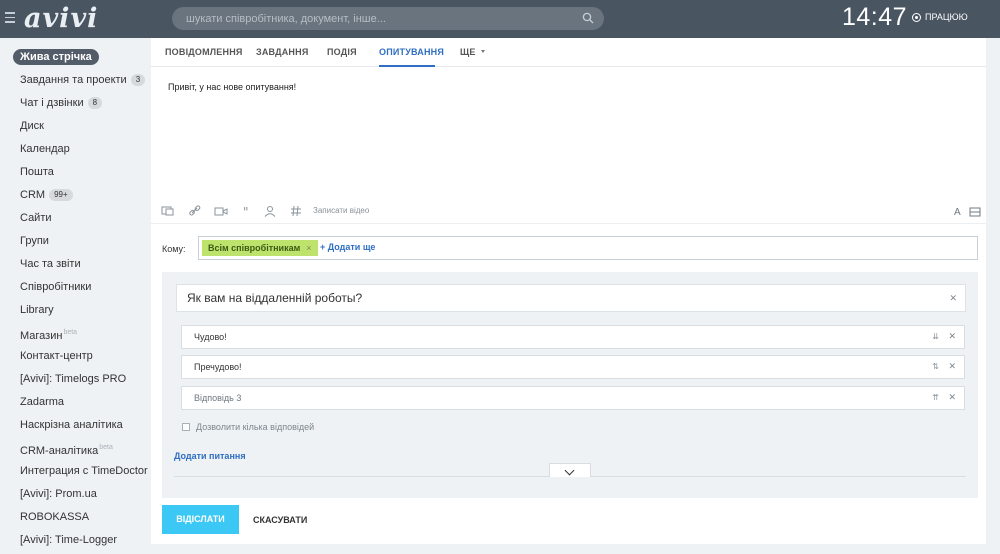 Image resolution: width=1000 pixels, height=554 pixels. I want to click on sidebar-item-sites: Сайти, so click(36, 218).